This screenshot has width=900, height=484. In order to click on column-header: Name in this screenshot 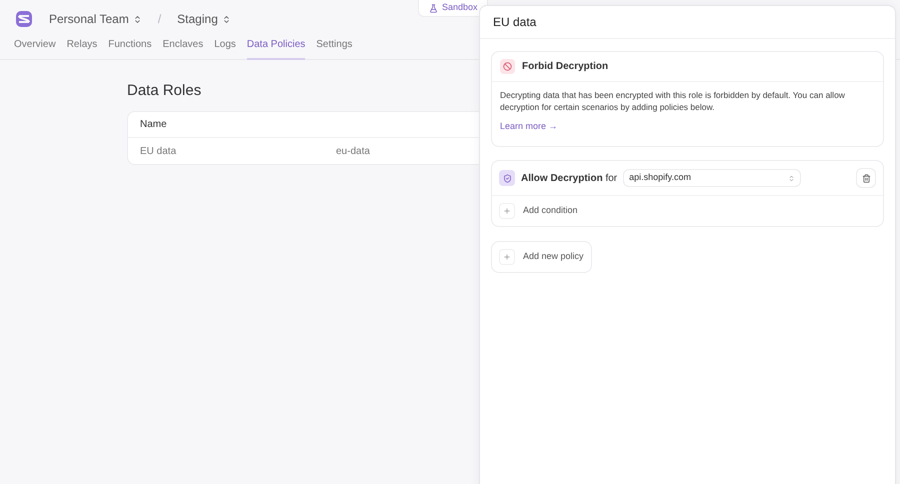, I will do `click(153, 125)`.